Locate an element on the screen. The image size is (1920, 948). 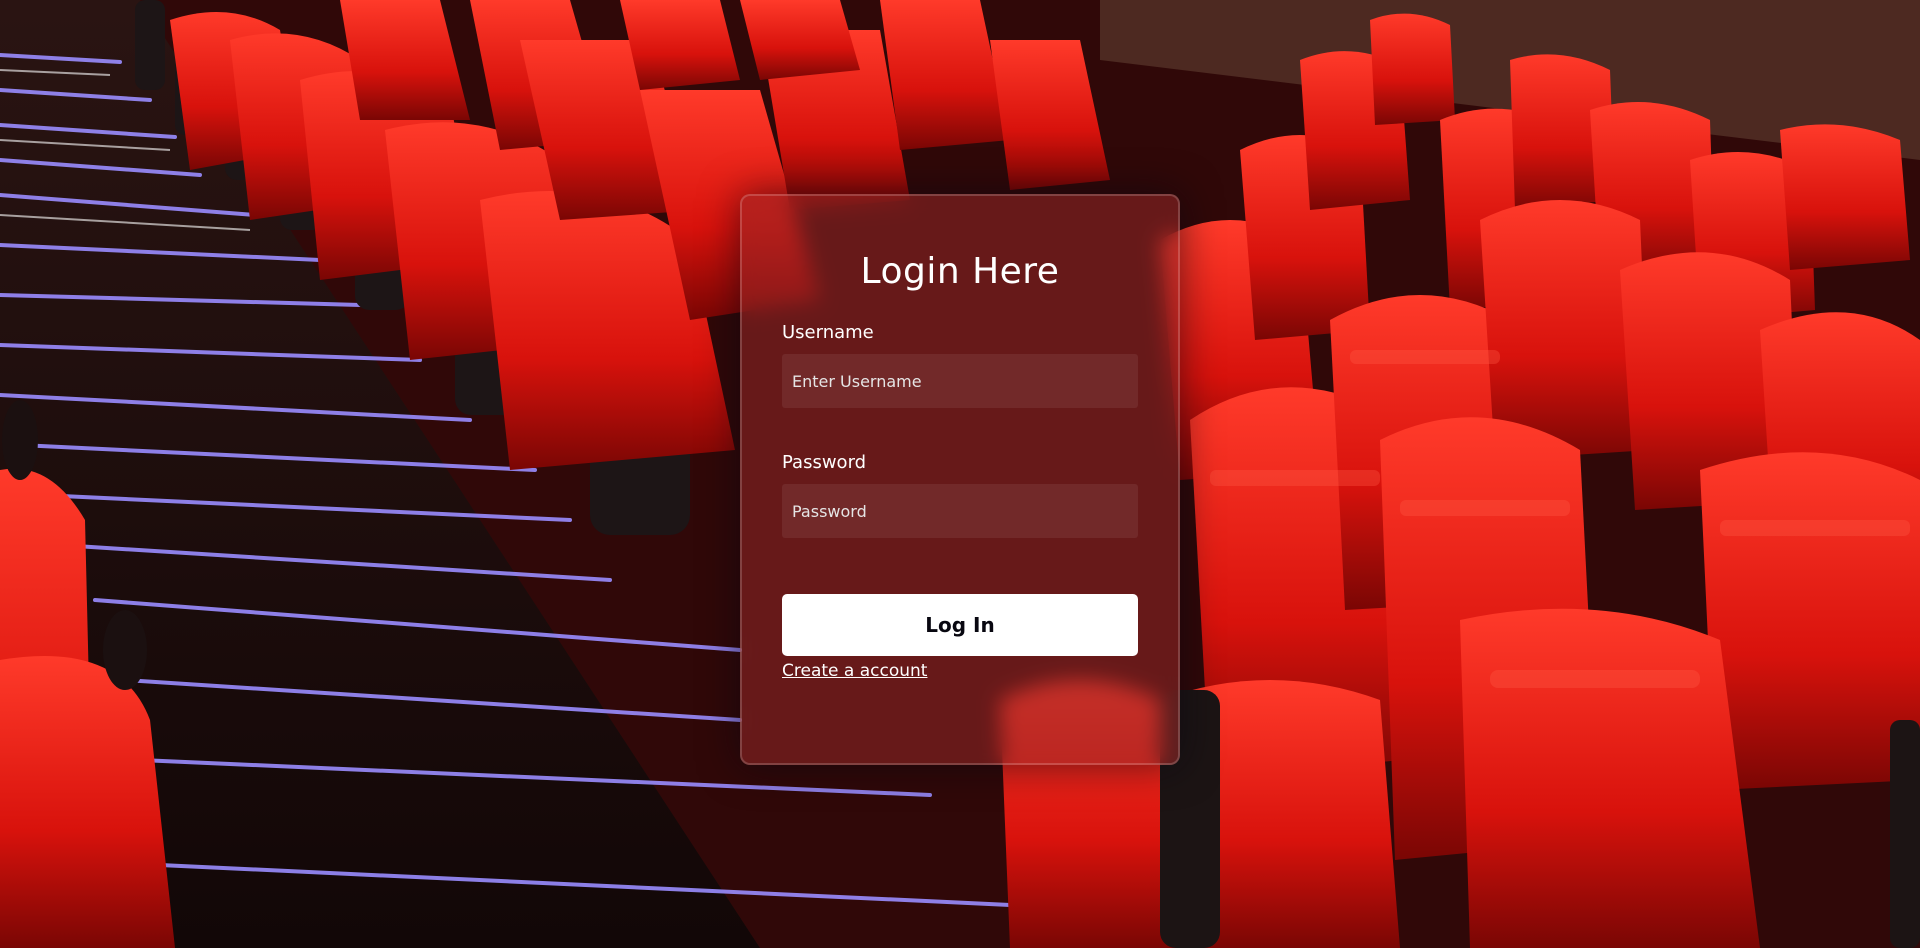
username-input is located at coordinates (960, 381).